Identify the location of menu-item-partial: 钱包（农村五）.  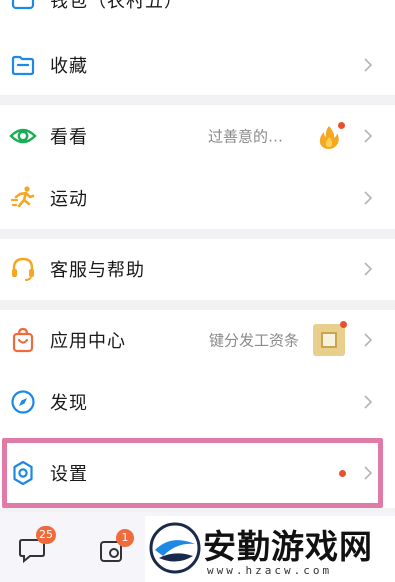
(197, 15).